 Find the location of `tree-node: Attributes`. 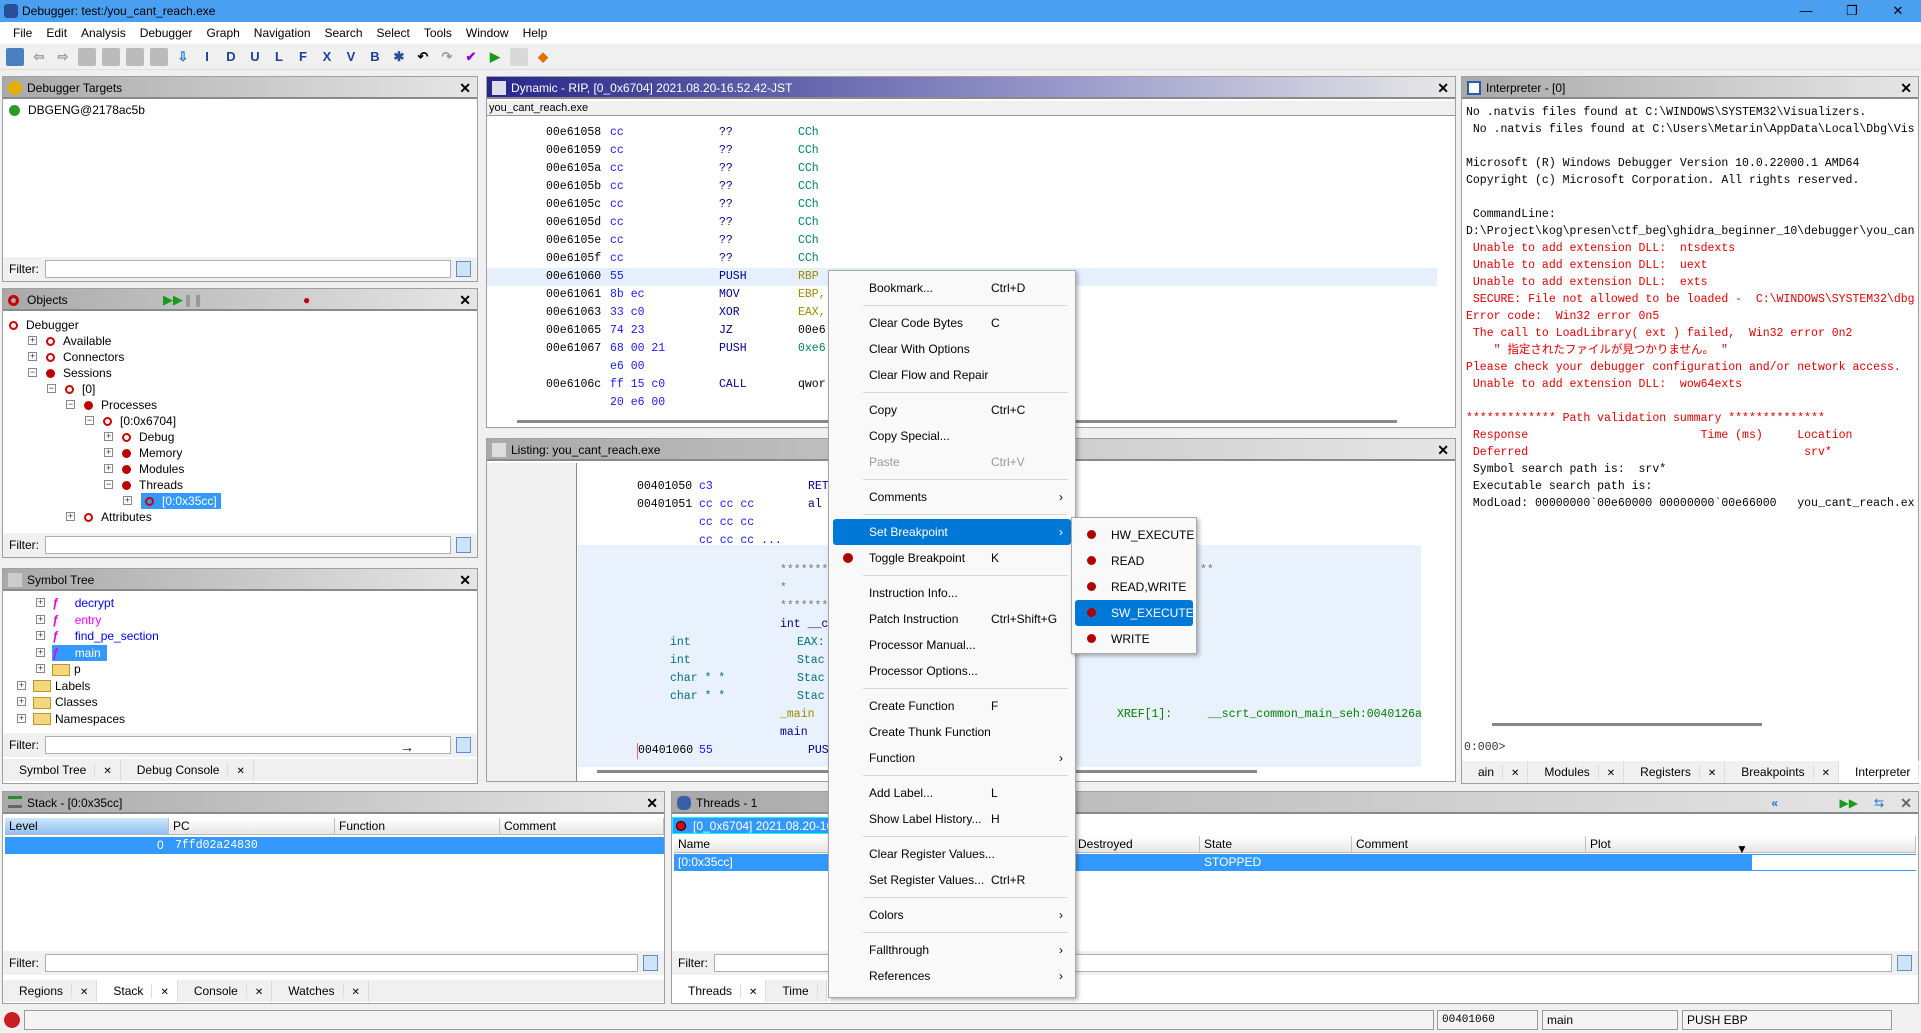

tree-node: Attributes is located at coordinates (118, 517).